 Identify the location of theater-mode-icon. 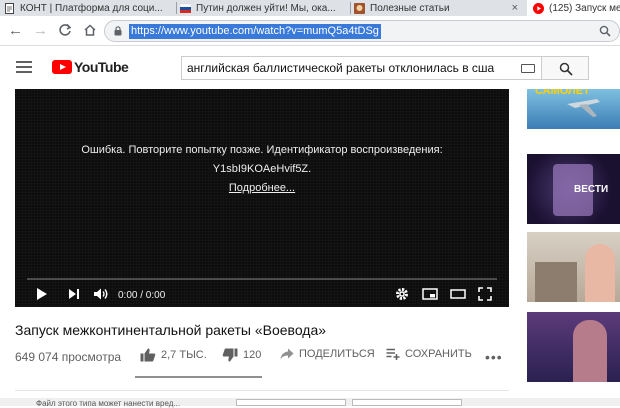
(458, 294).